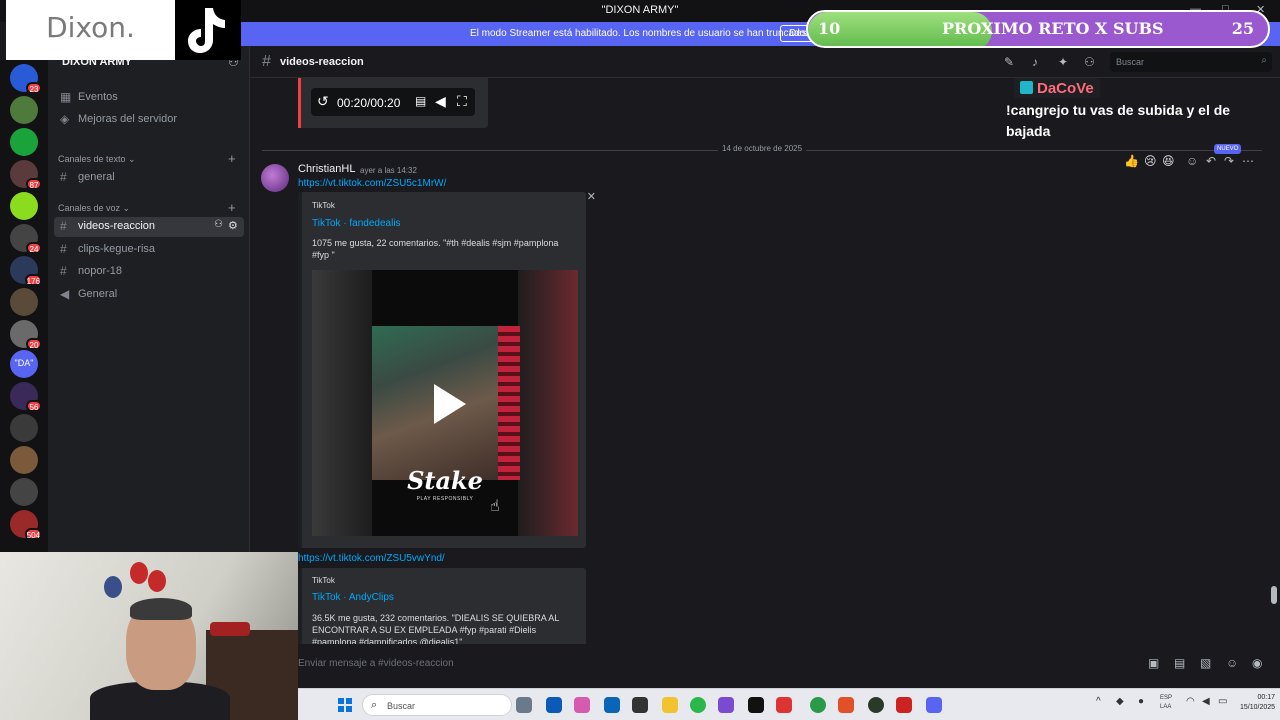 Image resolution: width=1280 pixels, height=720 pixels. I want to click on sidebar-item-label: Mejoras del servidor, so click(128, 119).